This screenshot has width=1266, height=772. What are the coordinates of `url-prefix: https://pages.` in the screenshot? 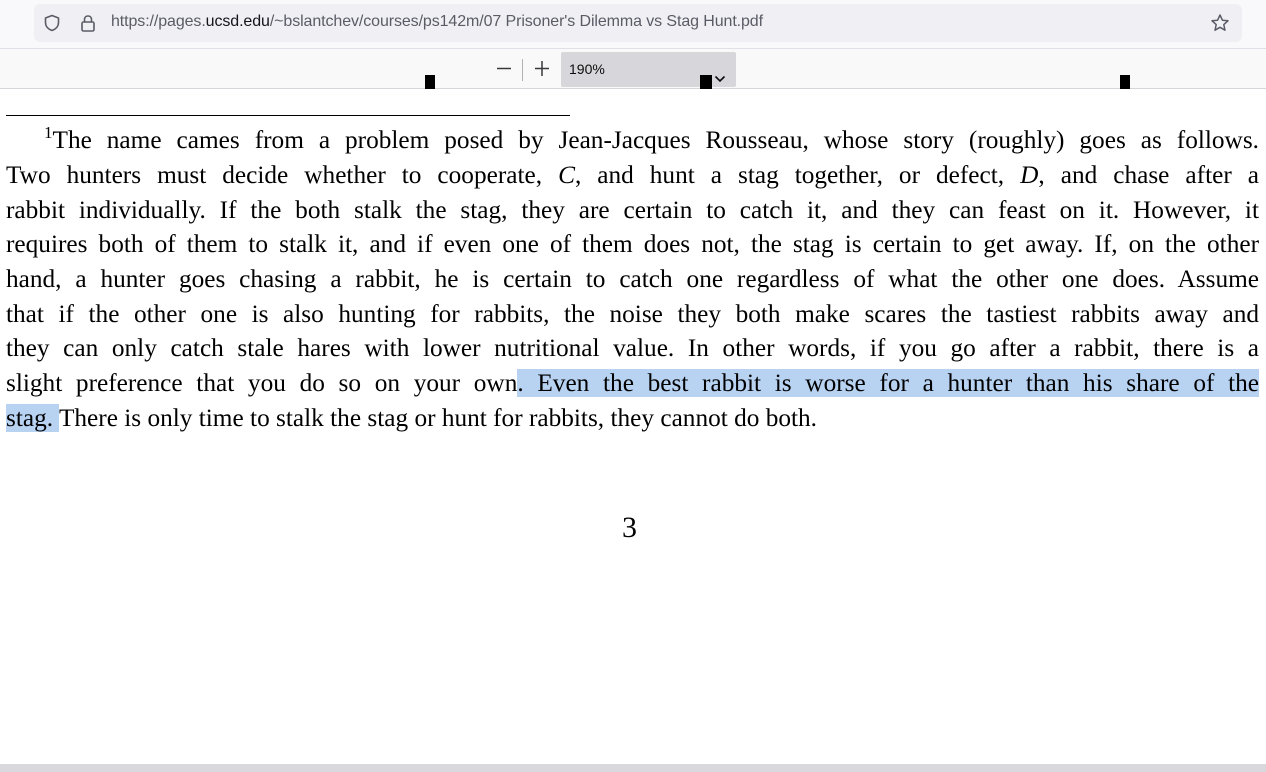 It's located at (158, 21).